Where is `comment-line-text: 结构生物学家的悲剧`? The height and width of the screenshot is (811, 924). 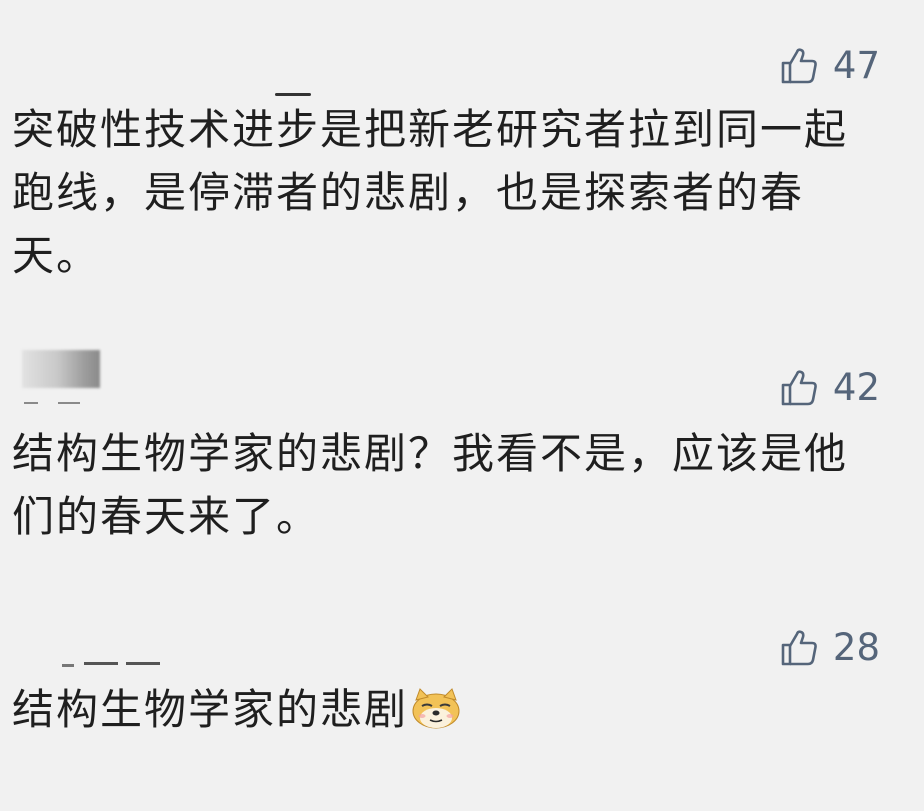 comment-line-text: 结构生物学家的悲剧 is located at coordinates (210, 709).